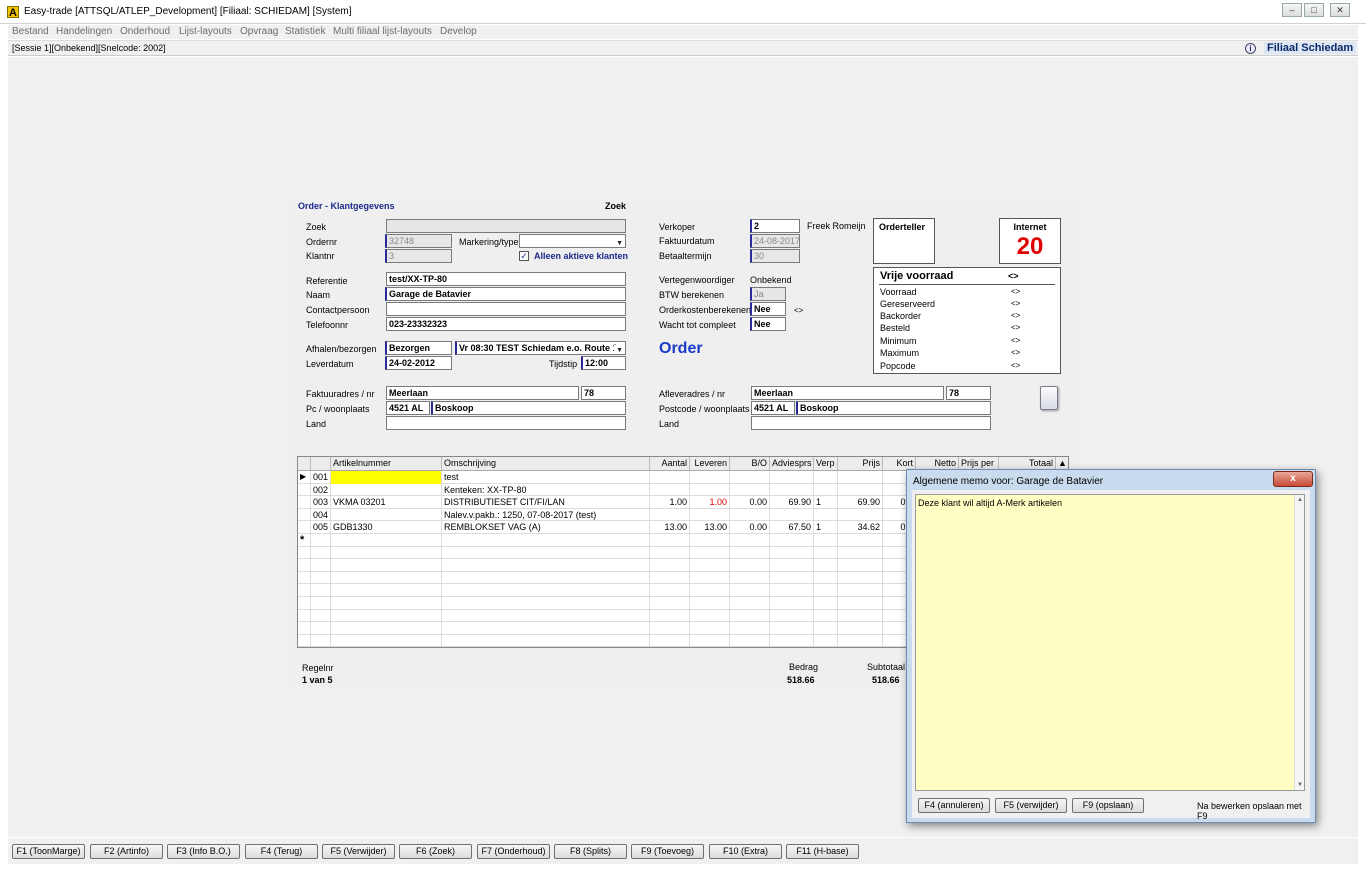 This screenshot has width=1366, height=869. What do you see at coordinates (954, 805) in the screenshot?
I see `memo-cancel-button: F4 (annuleren)` at bounding box center [954, 805].